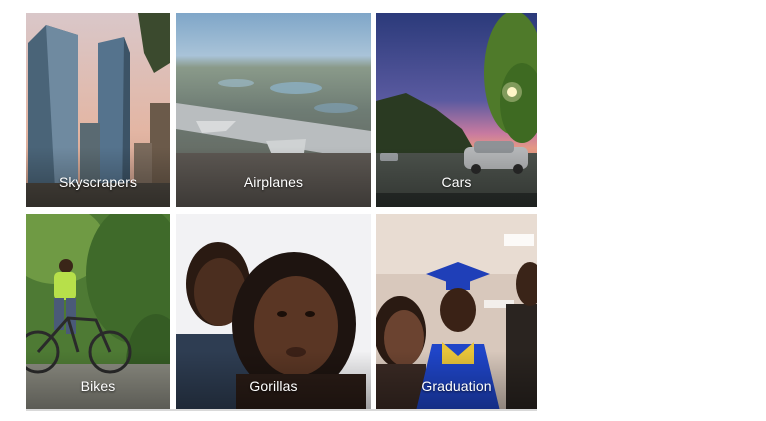 The height and width of the screenshot is (421, 766). What do you see at coordinates (281, 410) in the screenshot?
I see `grid-bottom-divider` at bounding box center [281, 410].